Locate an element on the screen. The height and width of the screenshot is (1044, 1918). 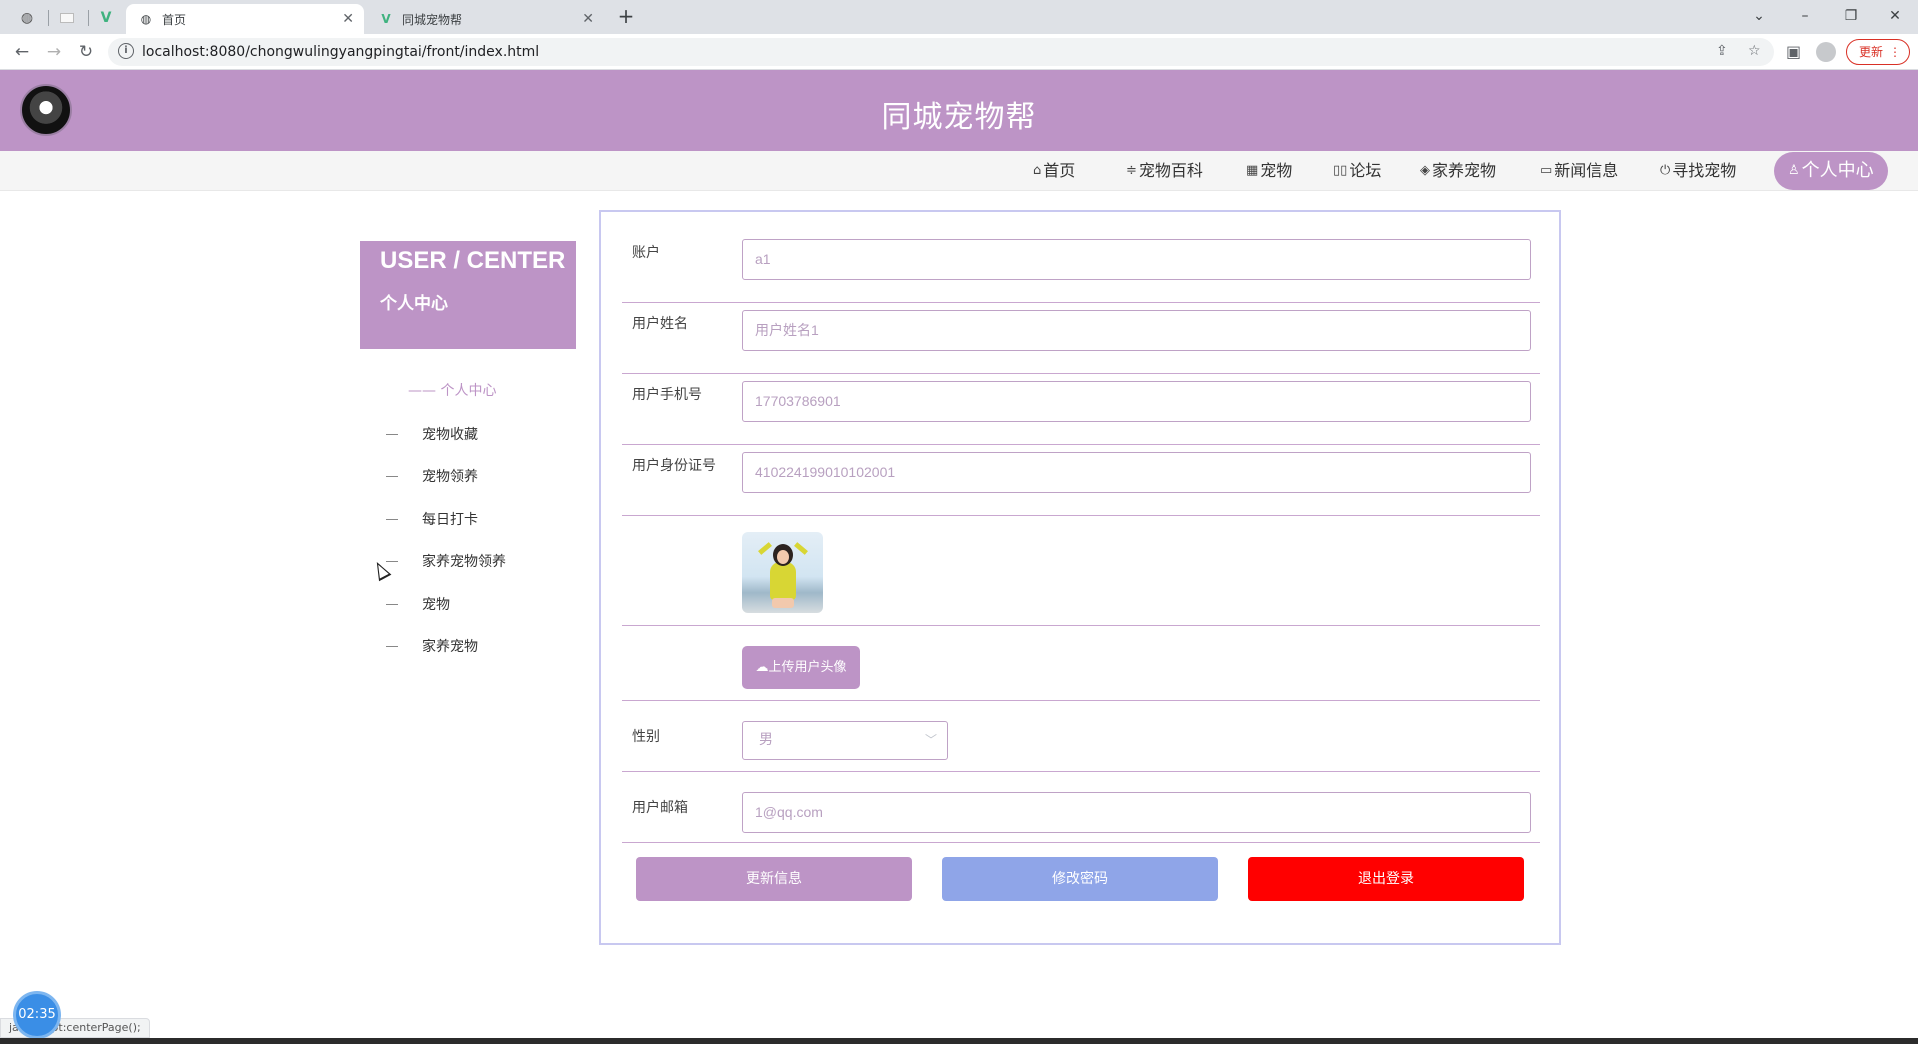
user-icon: ♙ is located at coordinates (1794, 170).